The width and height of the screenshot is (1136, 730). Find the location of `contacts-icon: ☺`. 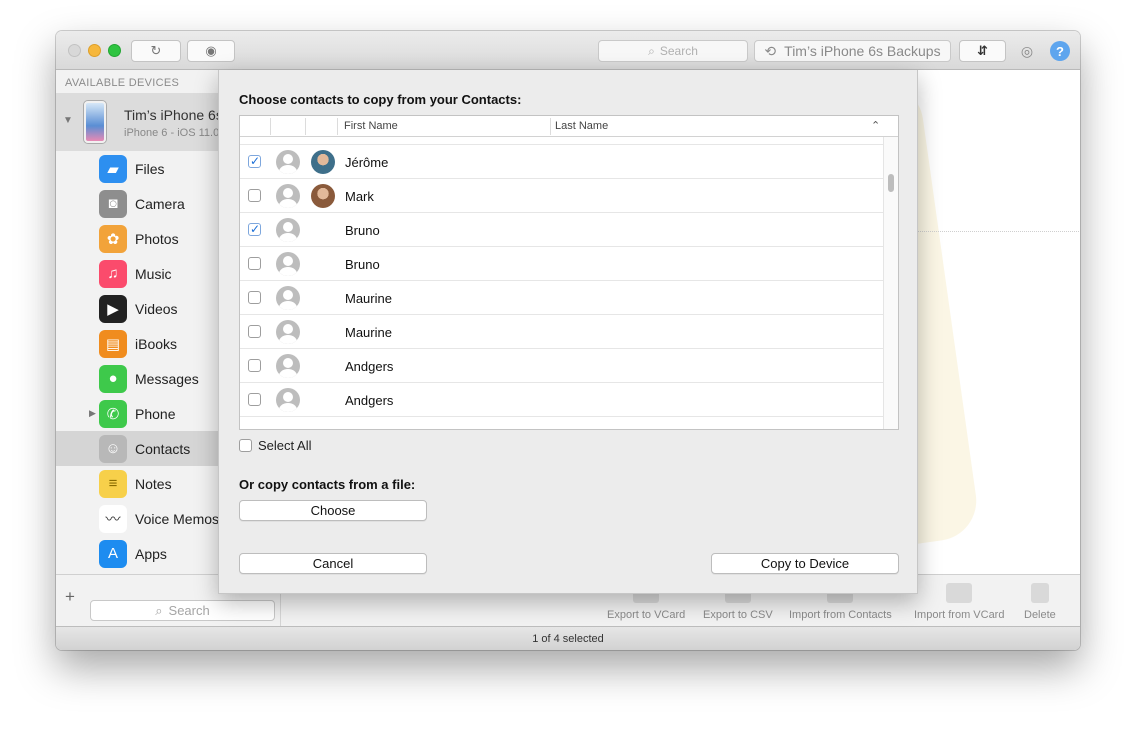

contacts-icon: ☺ is located at coordinates (113, 448).